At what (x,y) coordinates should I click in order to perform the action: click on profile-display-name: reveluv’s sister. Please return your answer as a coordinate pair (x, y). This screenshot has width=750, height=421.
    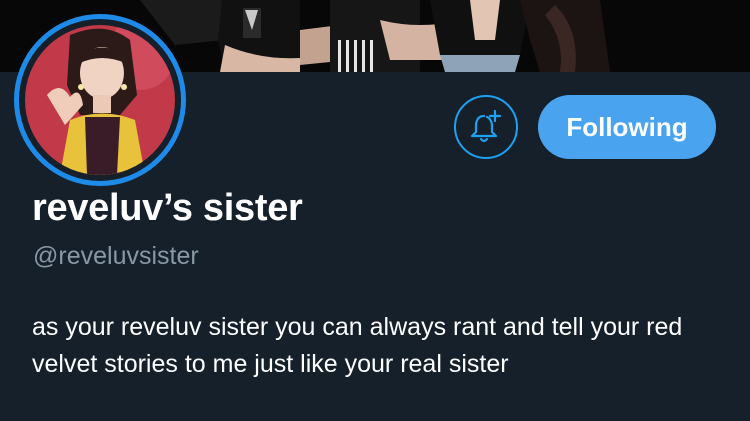
    Looking at the image, I should click on (167, 208).